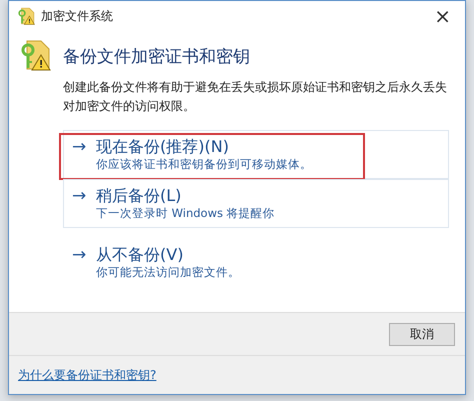  I want to click on option-button: → 从不备份(V) 你可能无法访问加密文件。, so click(256, 262).